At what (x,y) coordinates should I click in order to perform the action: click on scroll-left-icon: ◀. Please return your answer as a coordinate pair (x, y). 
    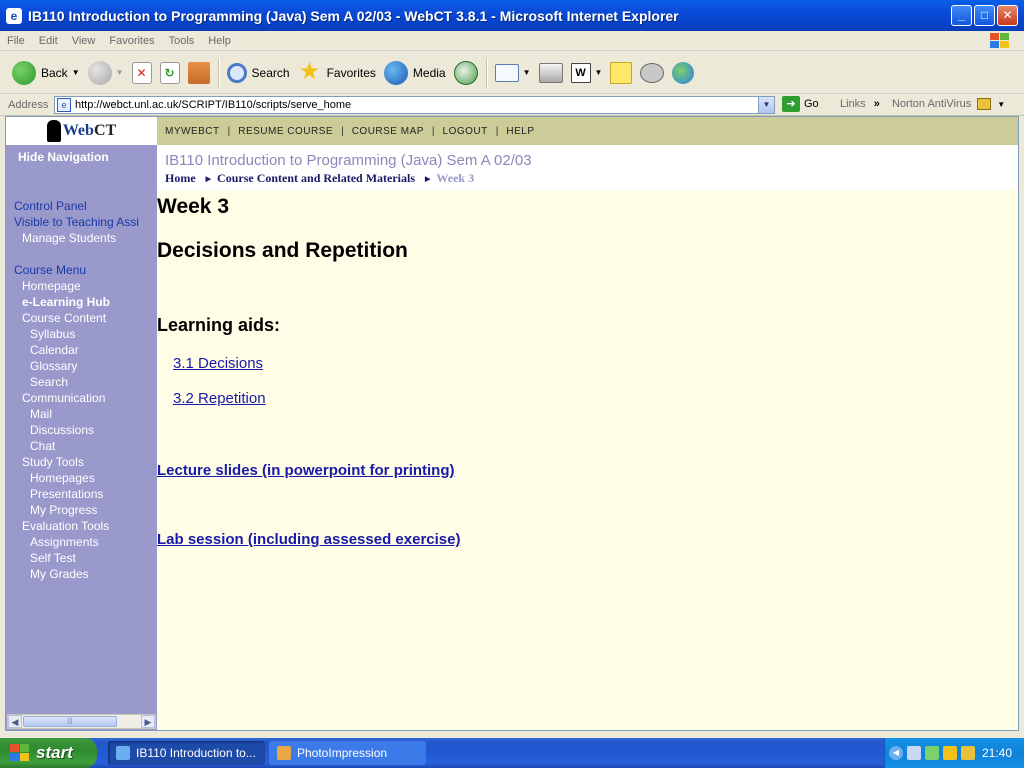
    Looking at the image, I should click on (15, 721).